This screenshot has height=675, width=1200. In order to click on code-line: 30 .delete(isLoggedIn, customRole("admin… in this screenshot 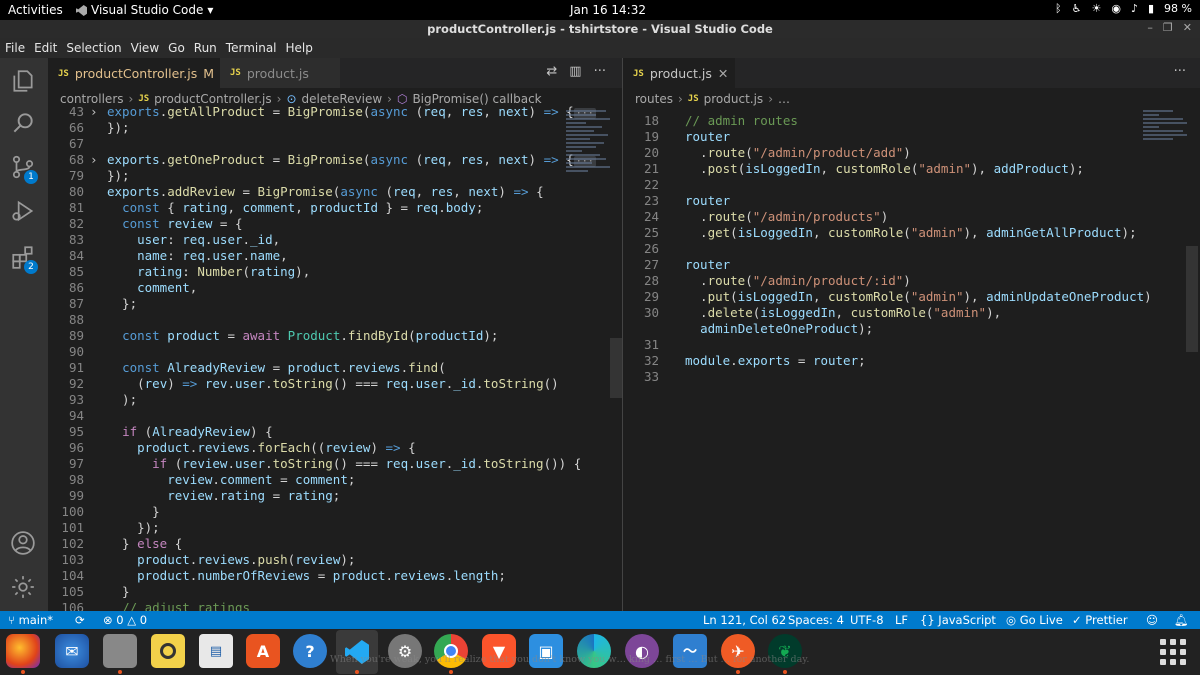, I will do `click(911, 313)`.